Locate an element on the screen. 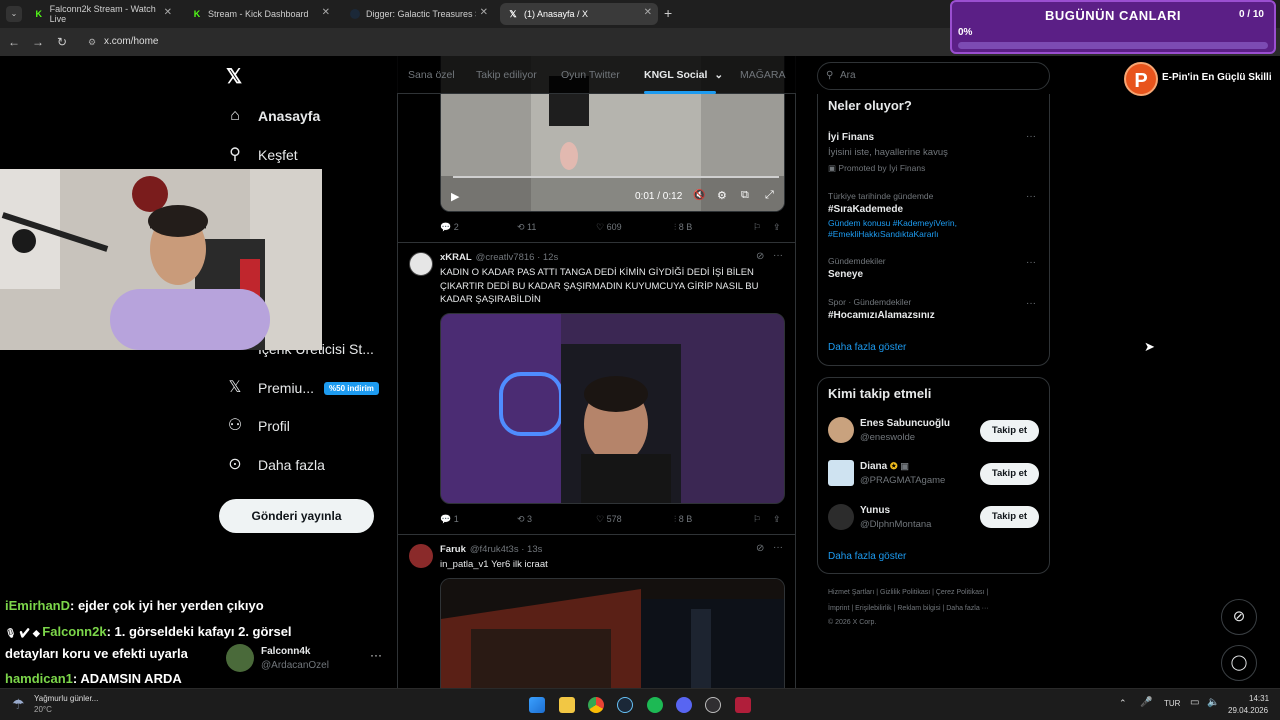 This screenshot has height=720, width=1280. settings-icon: ⚙ is located at coordinates (722, 195).